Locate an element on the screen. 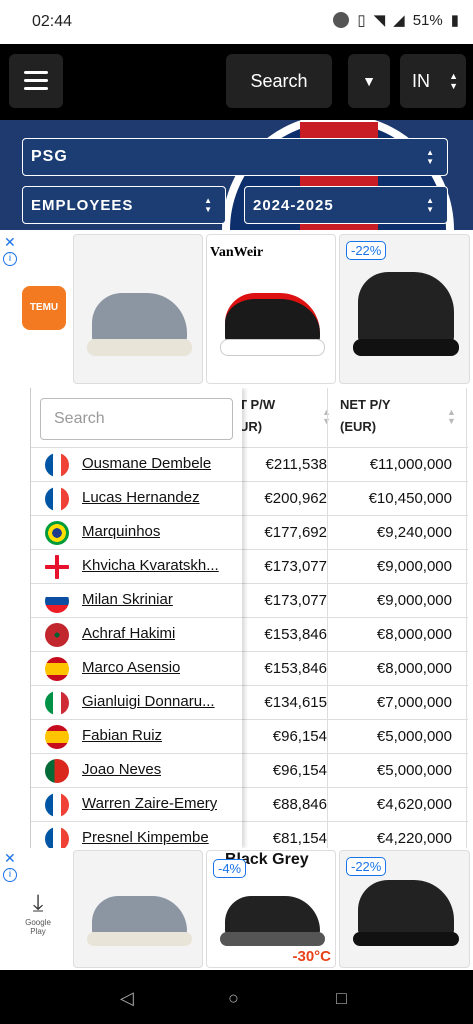 The image size is (473, 1024). spain-flag-icon is located at coordinates (57, 737).